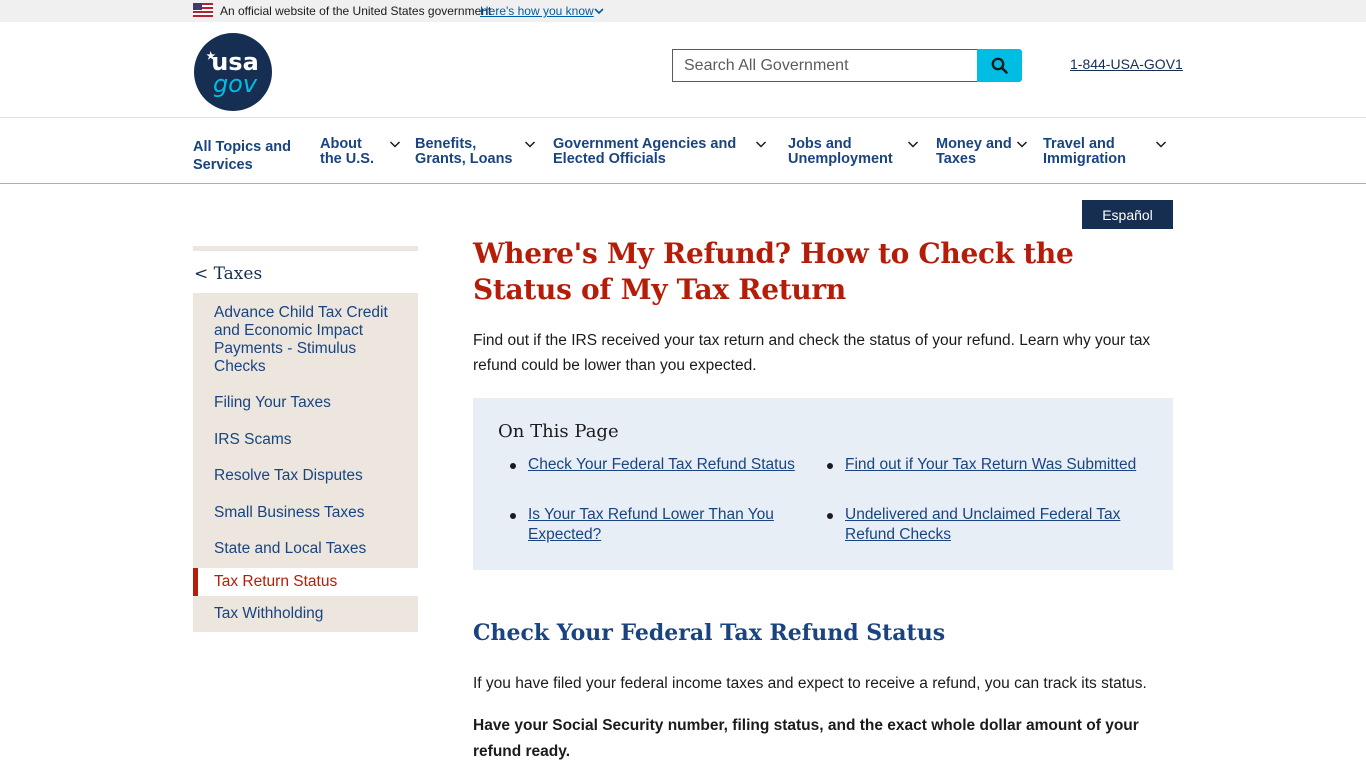 This screenshot has height=768, width=1366. What do you see at coordinates (223, 165) in the screenshot?
I see `nav-label-line2: Services` at bounding box center [223, 165].